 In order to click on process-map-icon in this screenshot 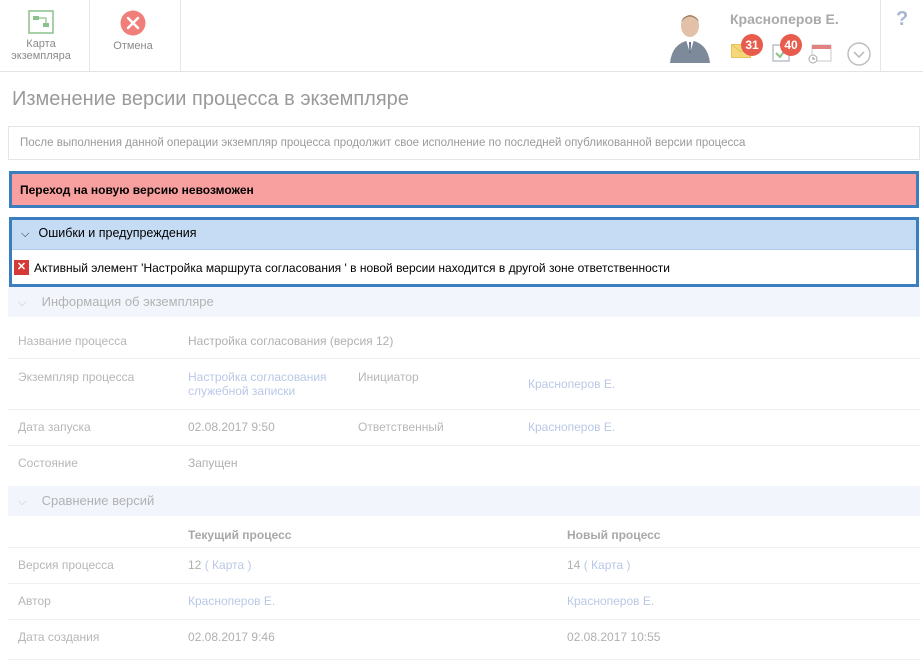, I will do `click(41, 22)`.